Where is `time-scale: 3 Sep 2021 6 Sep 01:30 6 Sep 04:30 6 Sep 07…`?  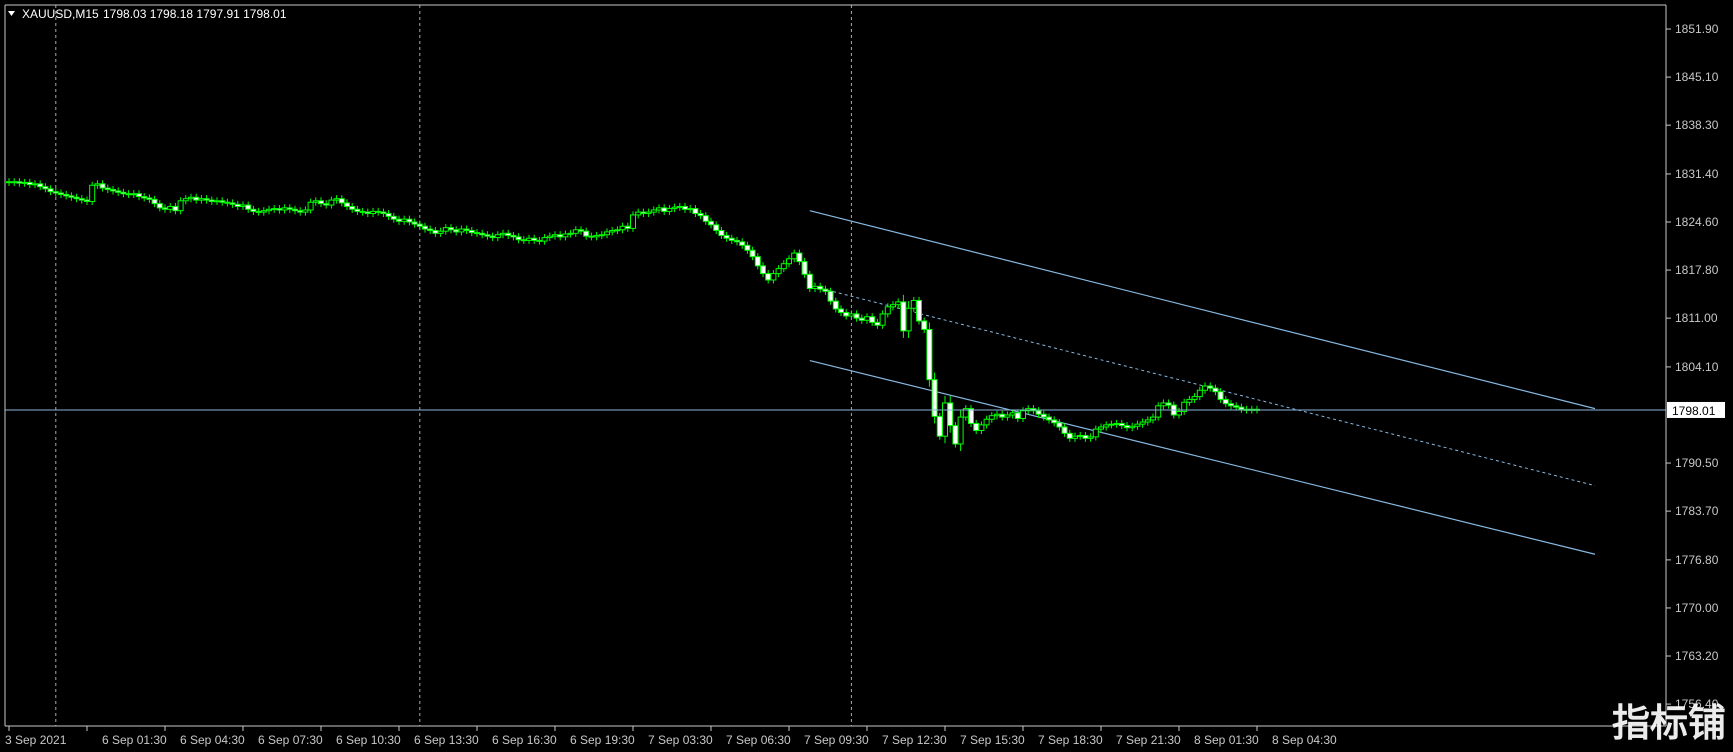 time-scale: 3 Sep 2021 6 Sep 01:30 6 Sep 04:30 6 Sep 07… is located at coordinates (671, 736).